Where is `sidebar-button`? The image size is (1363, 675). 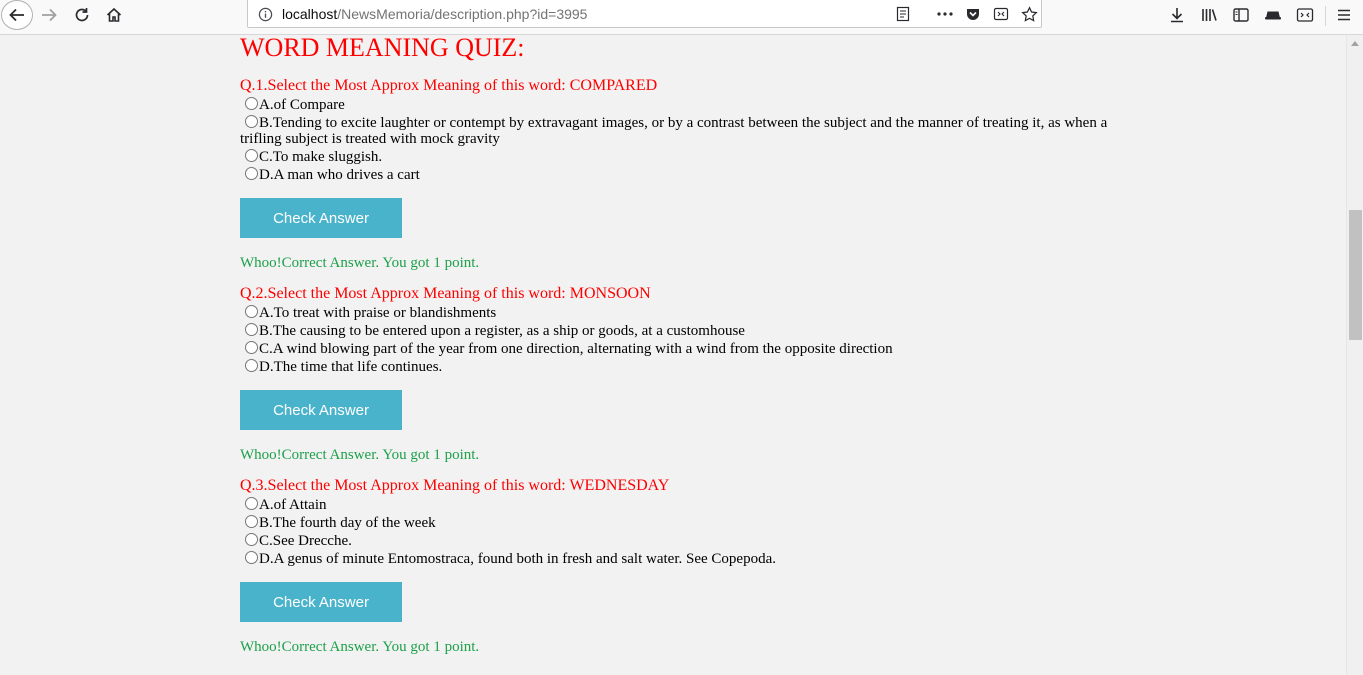
sidebar-button is located at coordinates (1241, 15).